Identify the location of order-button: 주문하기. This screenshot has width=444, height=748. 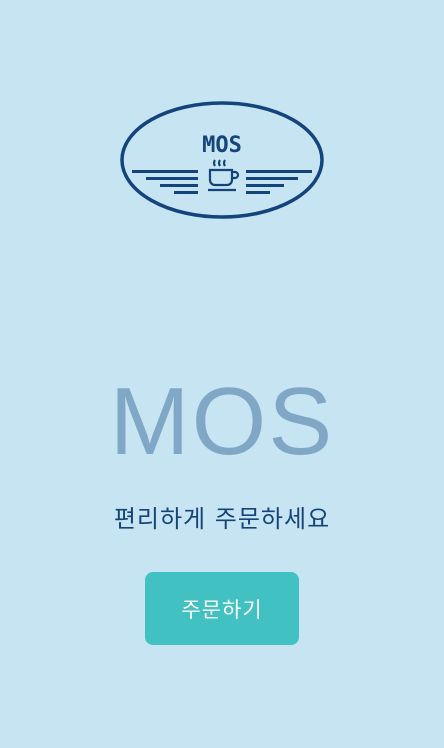
(222, 608).